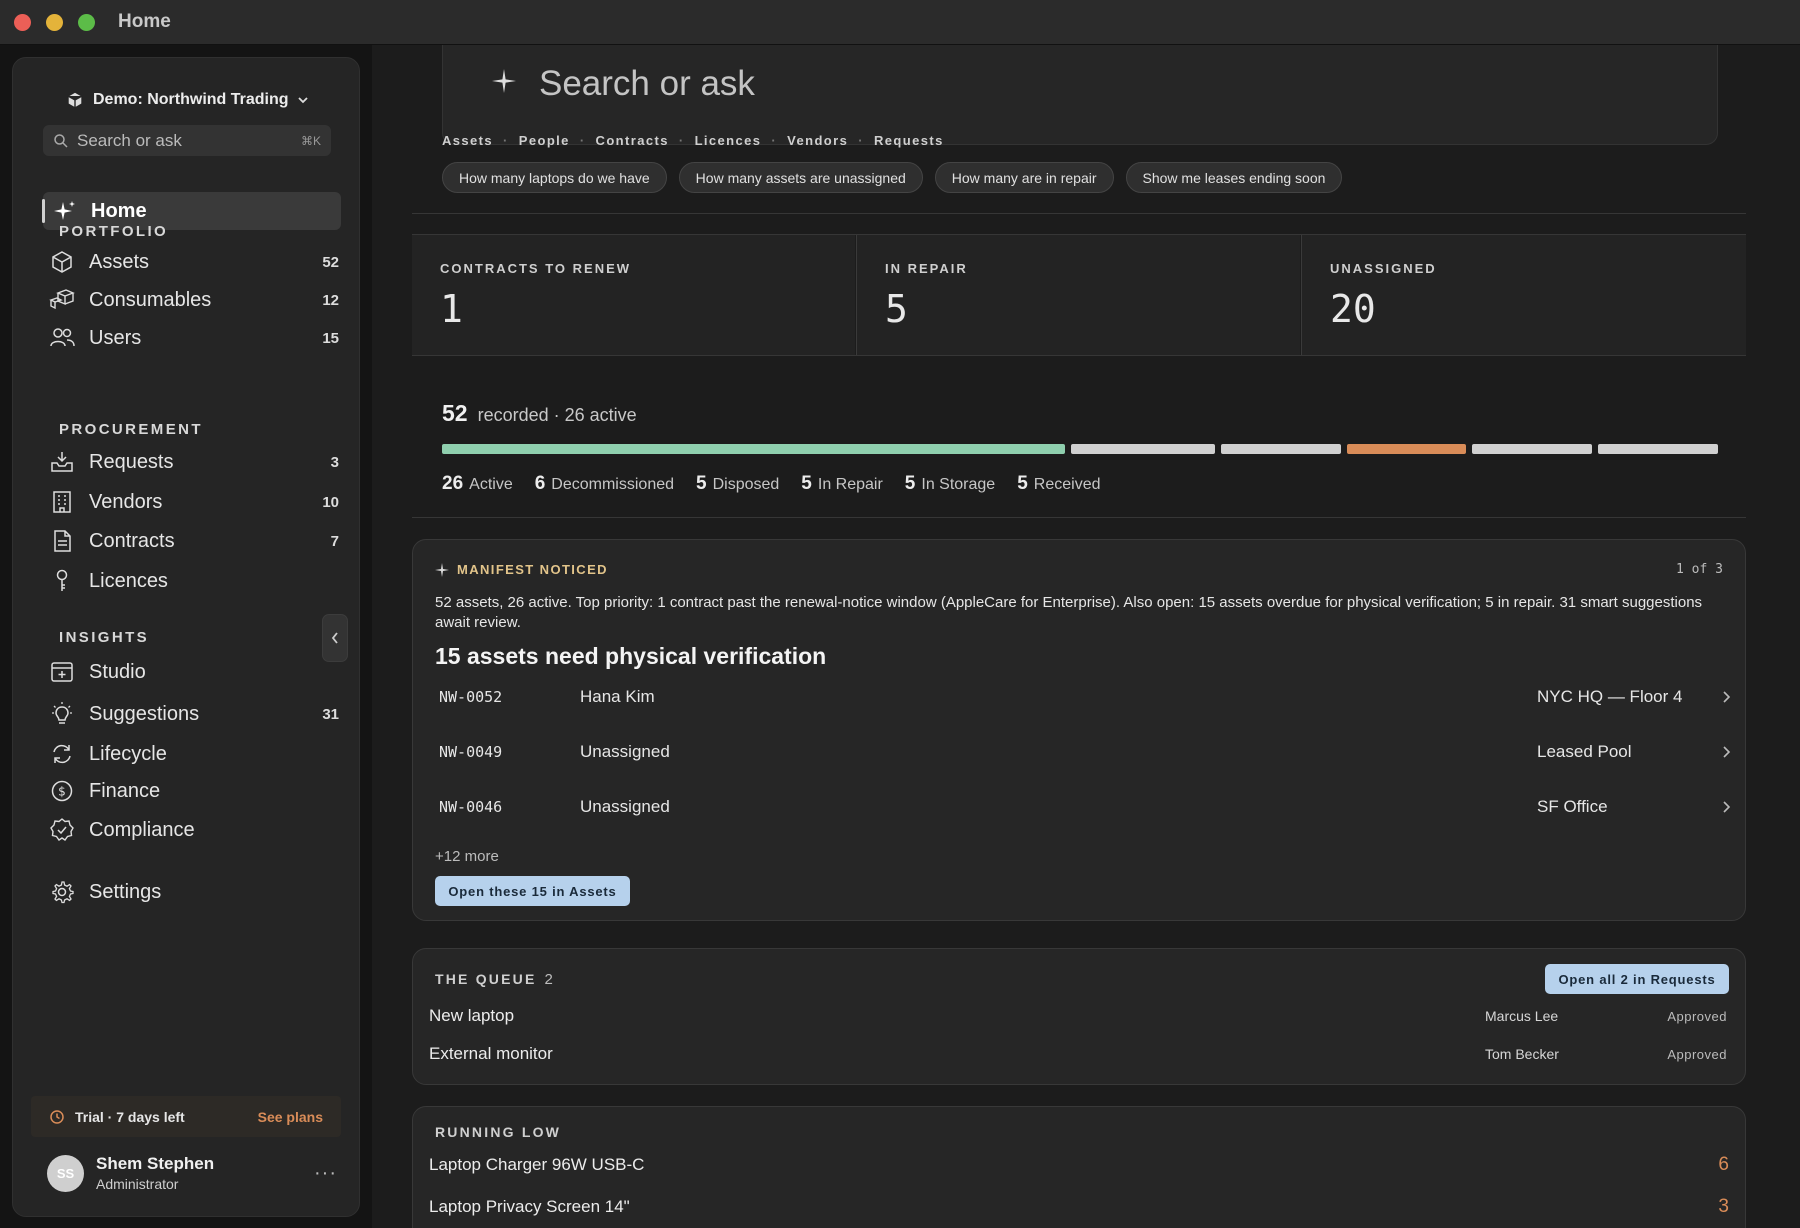  Describe the element at coordinates (633, 295) in the screenshot. I see `stat-contracts-to-renew: CONTRACTS TO RENEW 1` at that location.